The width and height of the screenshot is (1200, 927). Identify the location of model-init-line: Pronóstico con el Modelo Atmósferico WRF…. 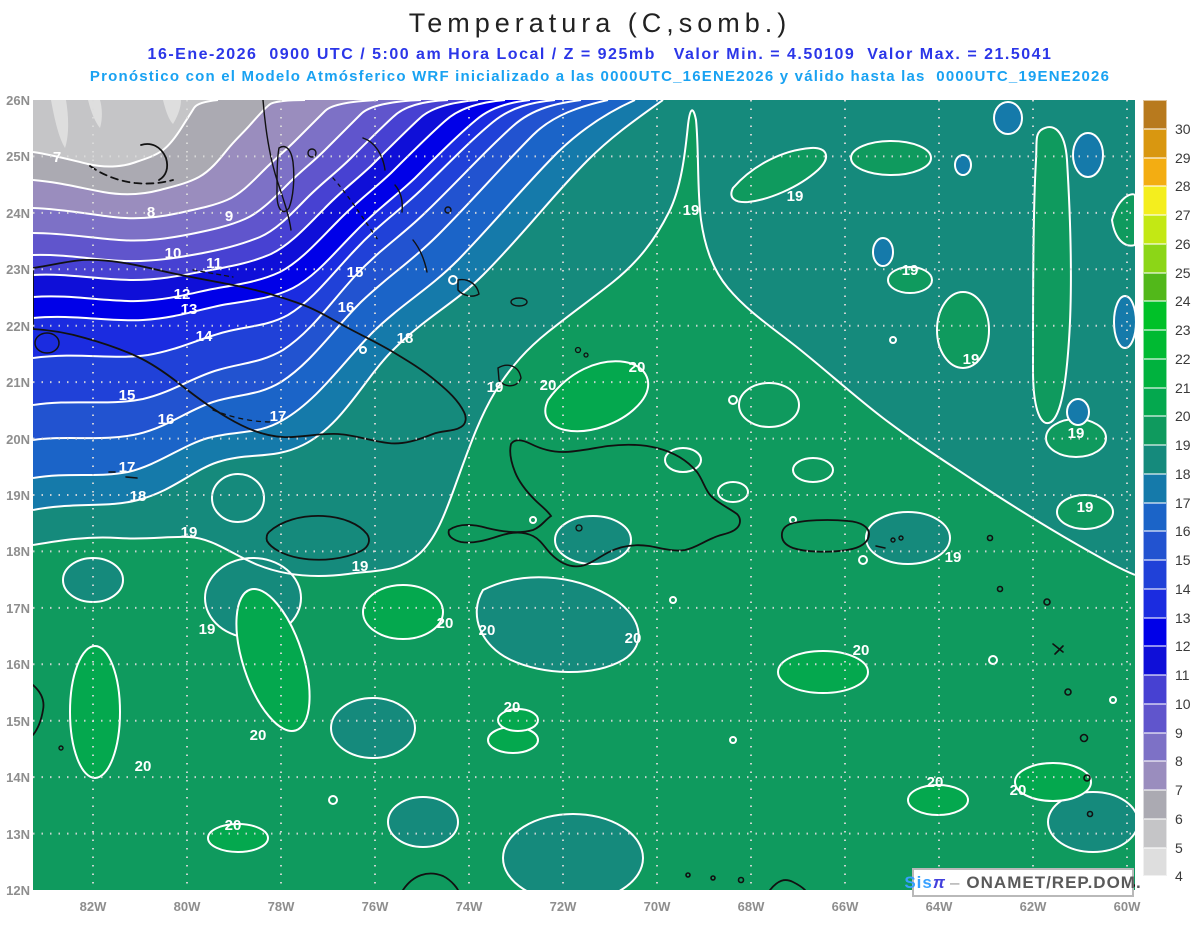
(600, 76).